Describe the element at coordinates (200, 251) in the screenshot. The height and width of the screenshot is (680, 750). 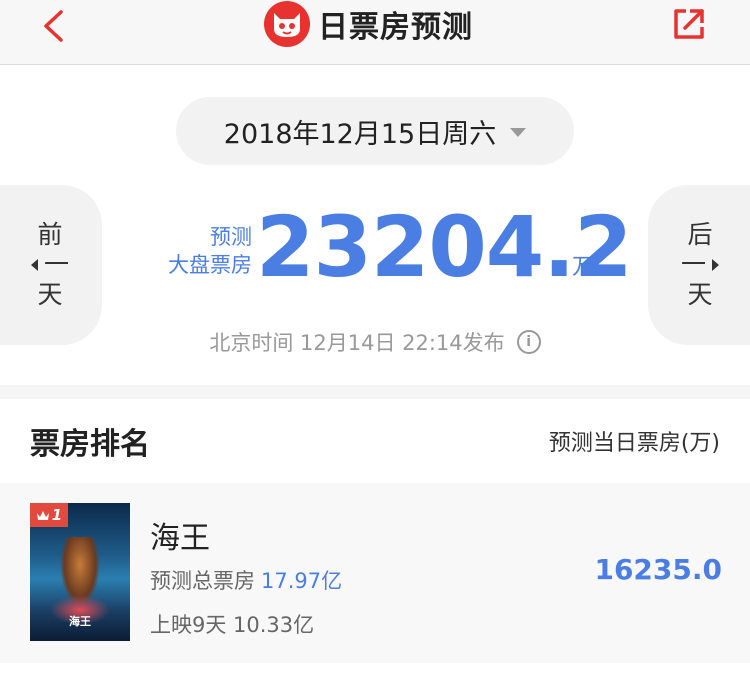
I see `forecast-label: 预测 大盘票房` at that location.